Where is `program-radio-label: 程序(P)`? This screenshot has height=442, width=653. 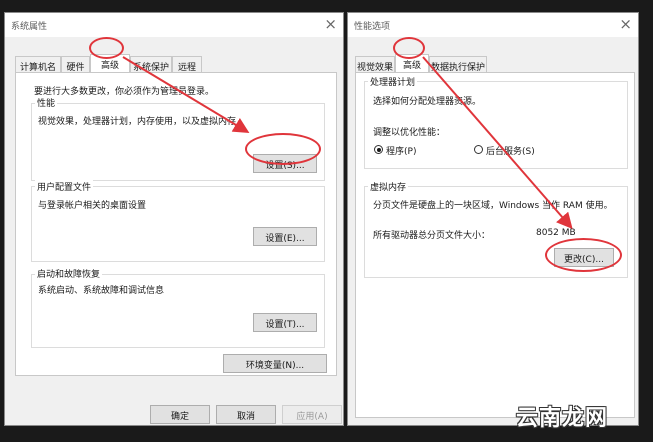 program-radio-label: 程序(P) is located at coordinates (401, 150).